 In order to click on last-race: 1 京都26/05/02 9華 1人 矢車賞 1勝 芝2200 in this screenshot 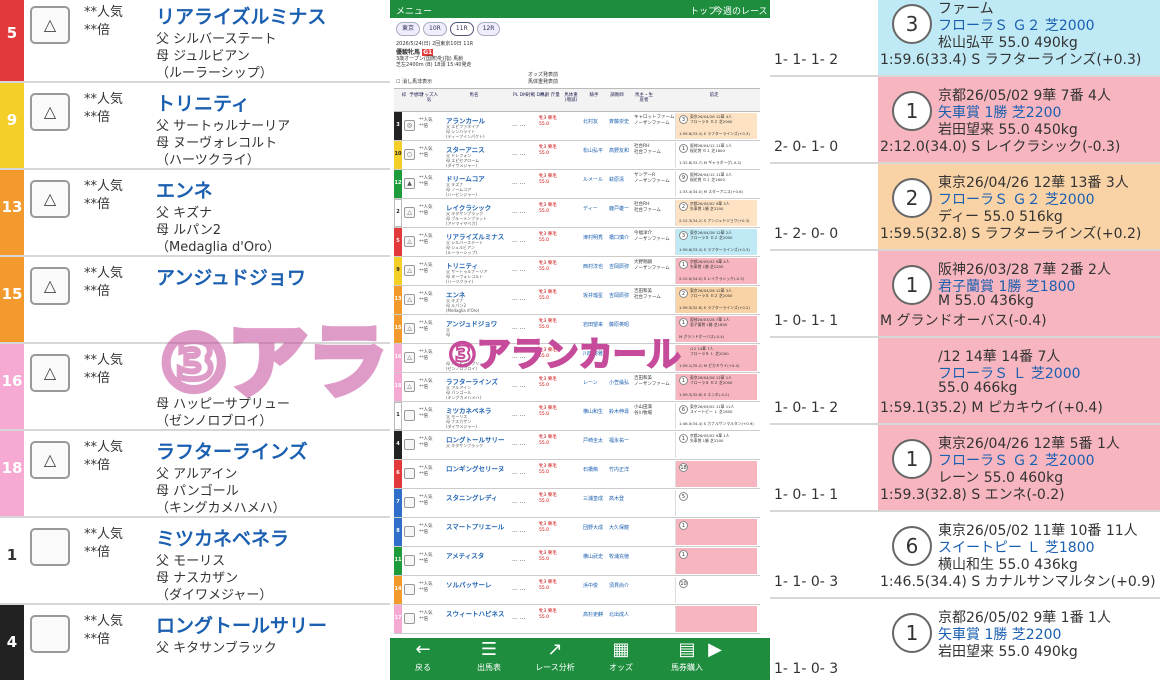, I will do `click(716, 445)`.